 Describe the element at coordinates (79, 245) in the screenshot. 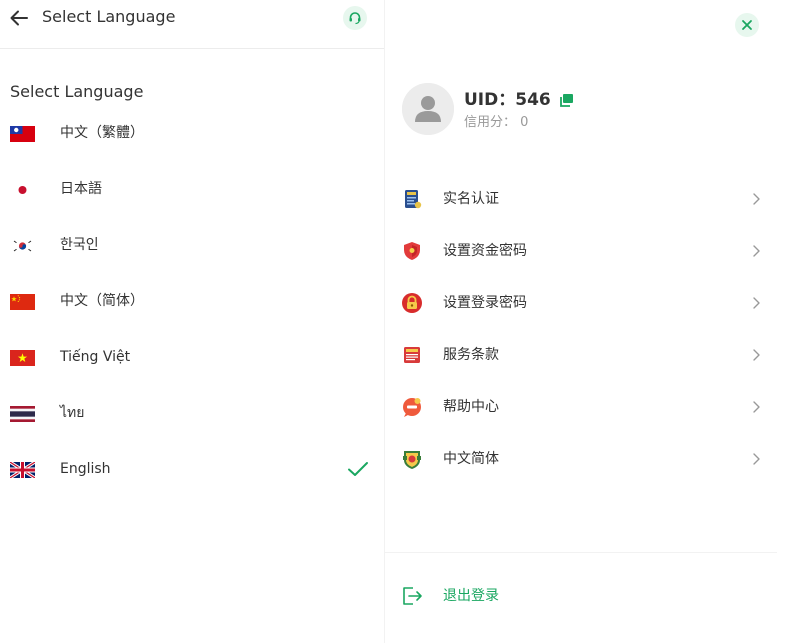

I see `language-label: 한국인` at that location.